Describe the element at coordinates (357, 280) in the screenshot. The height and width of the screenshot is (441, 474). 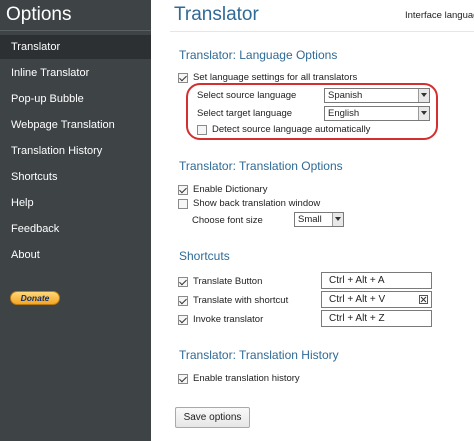
I see `shortcut-translate-button-keys: Ctrl + Alt + A` at that location.